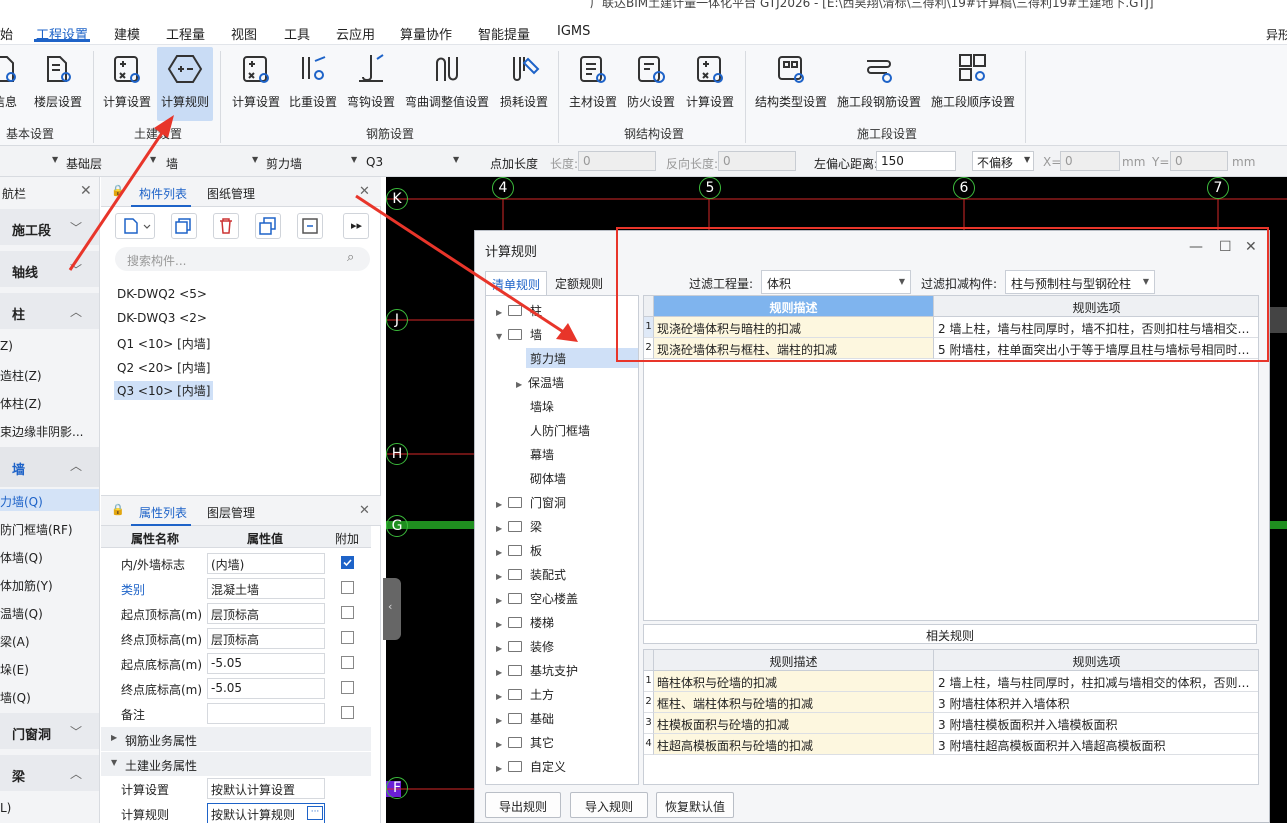 This screenshot has width=1287, height=823. Describe the element at coordinates (710, 84) in the screenshot. I see `steel-calc-settings-button: 计算设置` at that location.